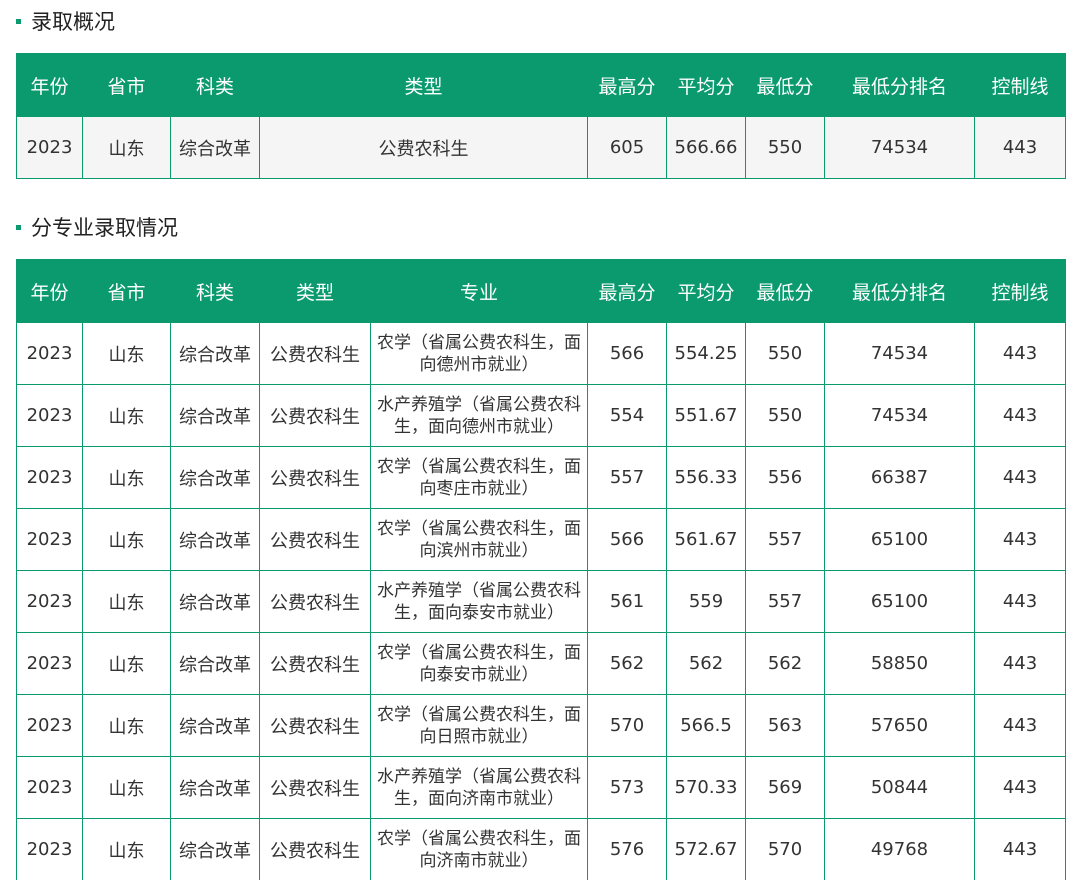  I want to click on cell-avg: 554.25, so click(706, 353).